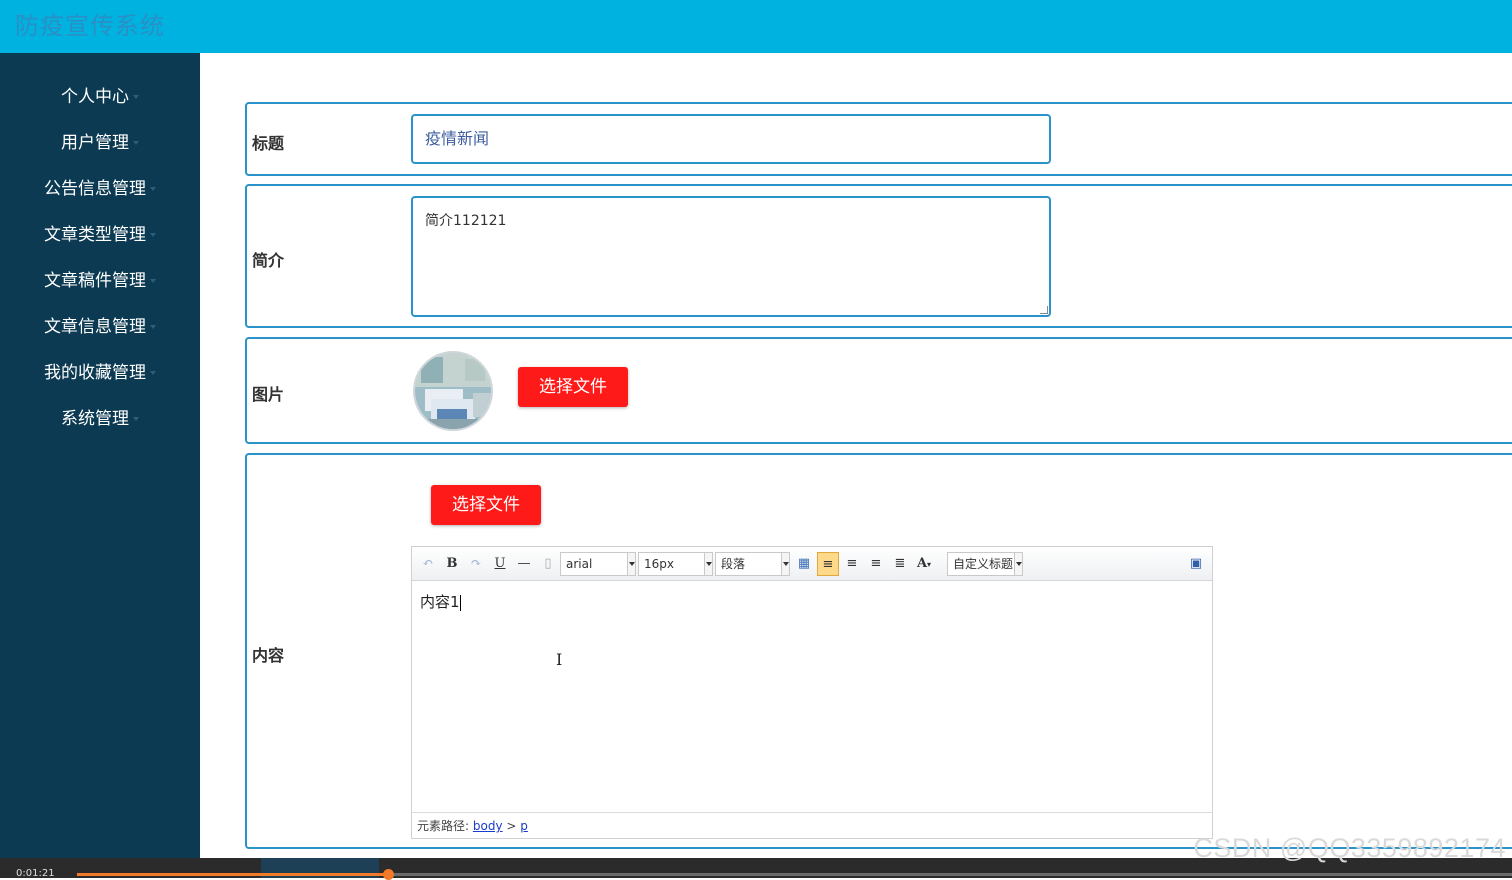 The image size is (1512, 880). I want to click on resize-grip-icon, so click(1044, 310).